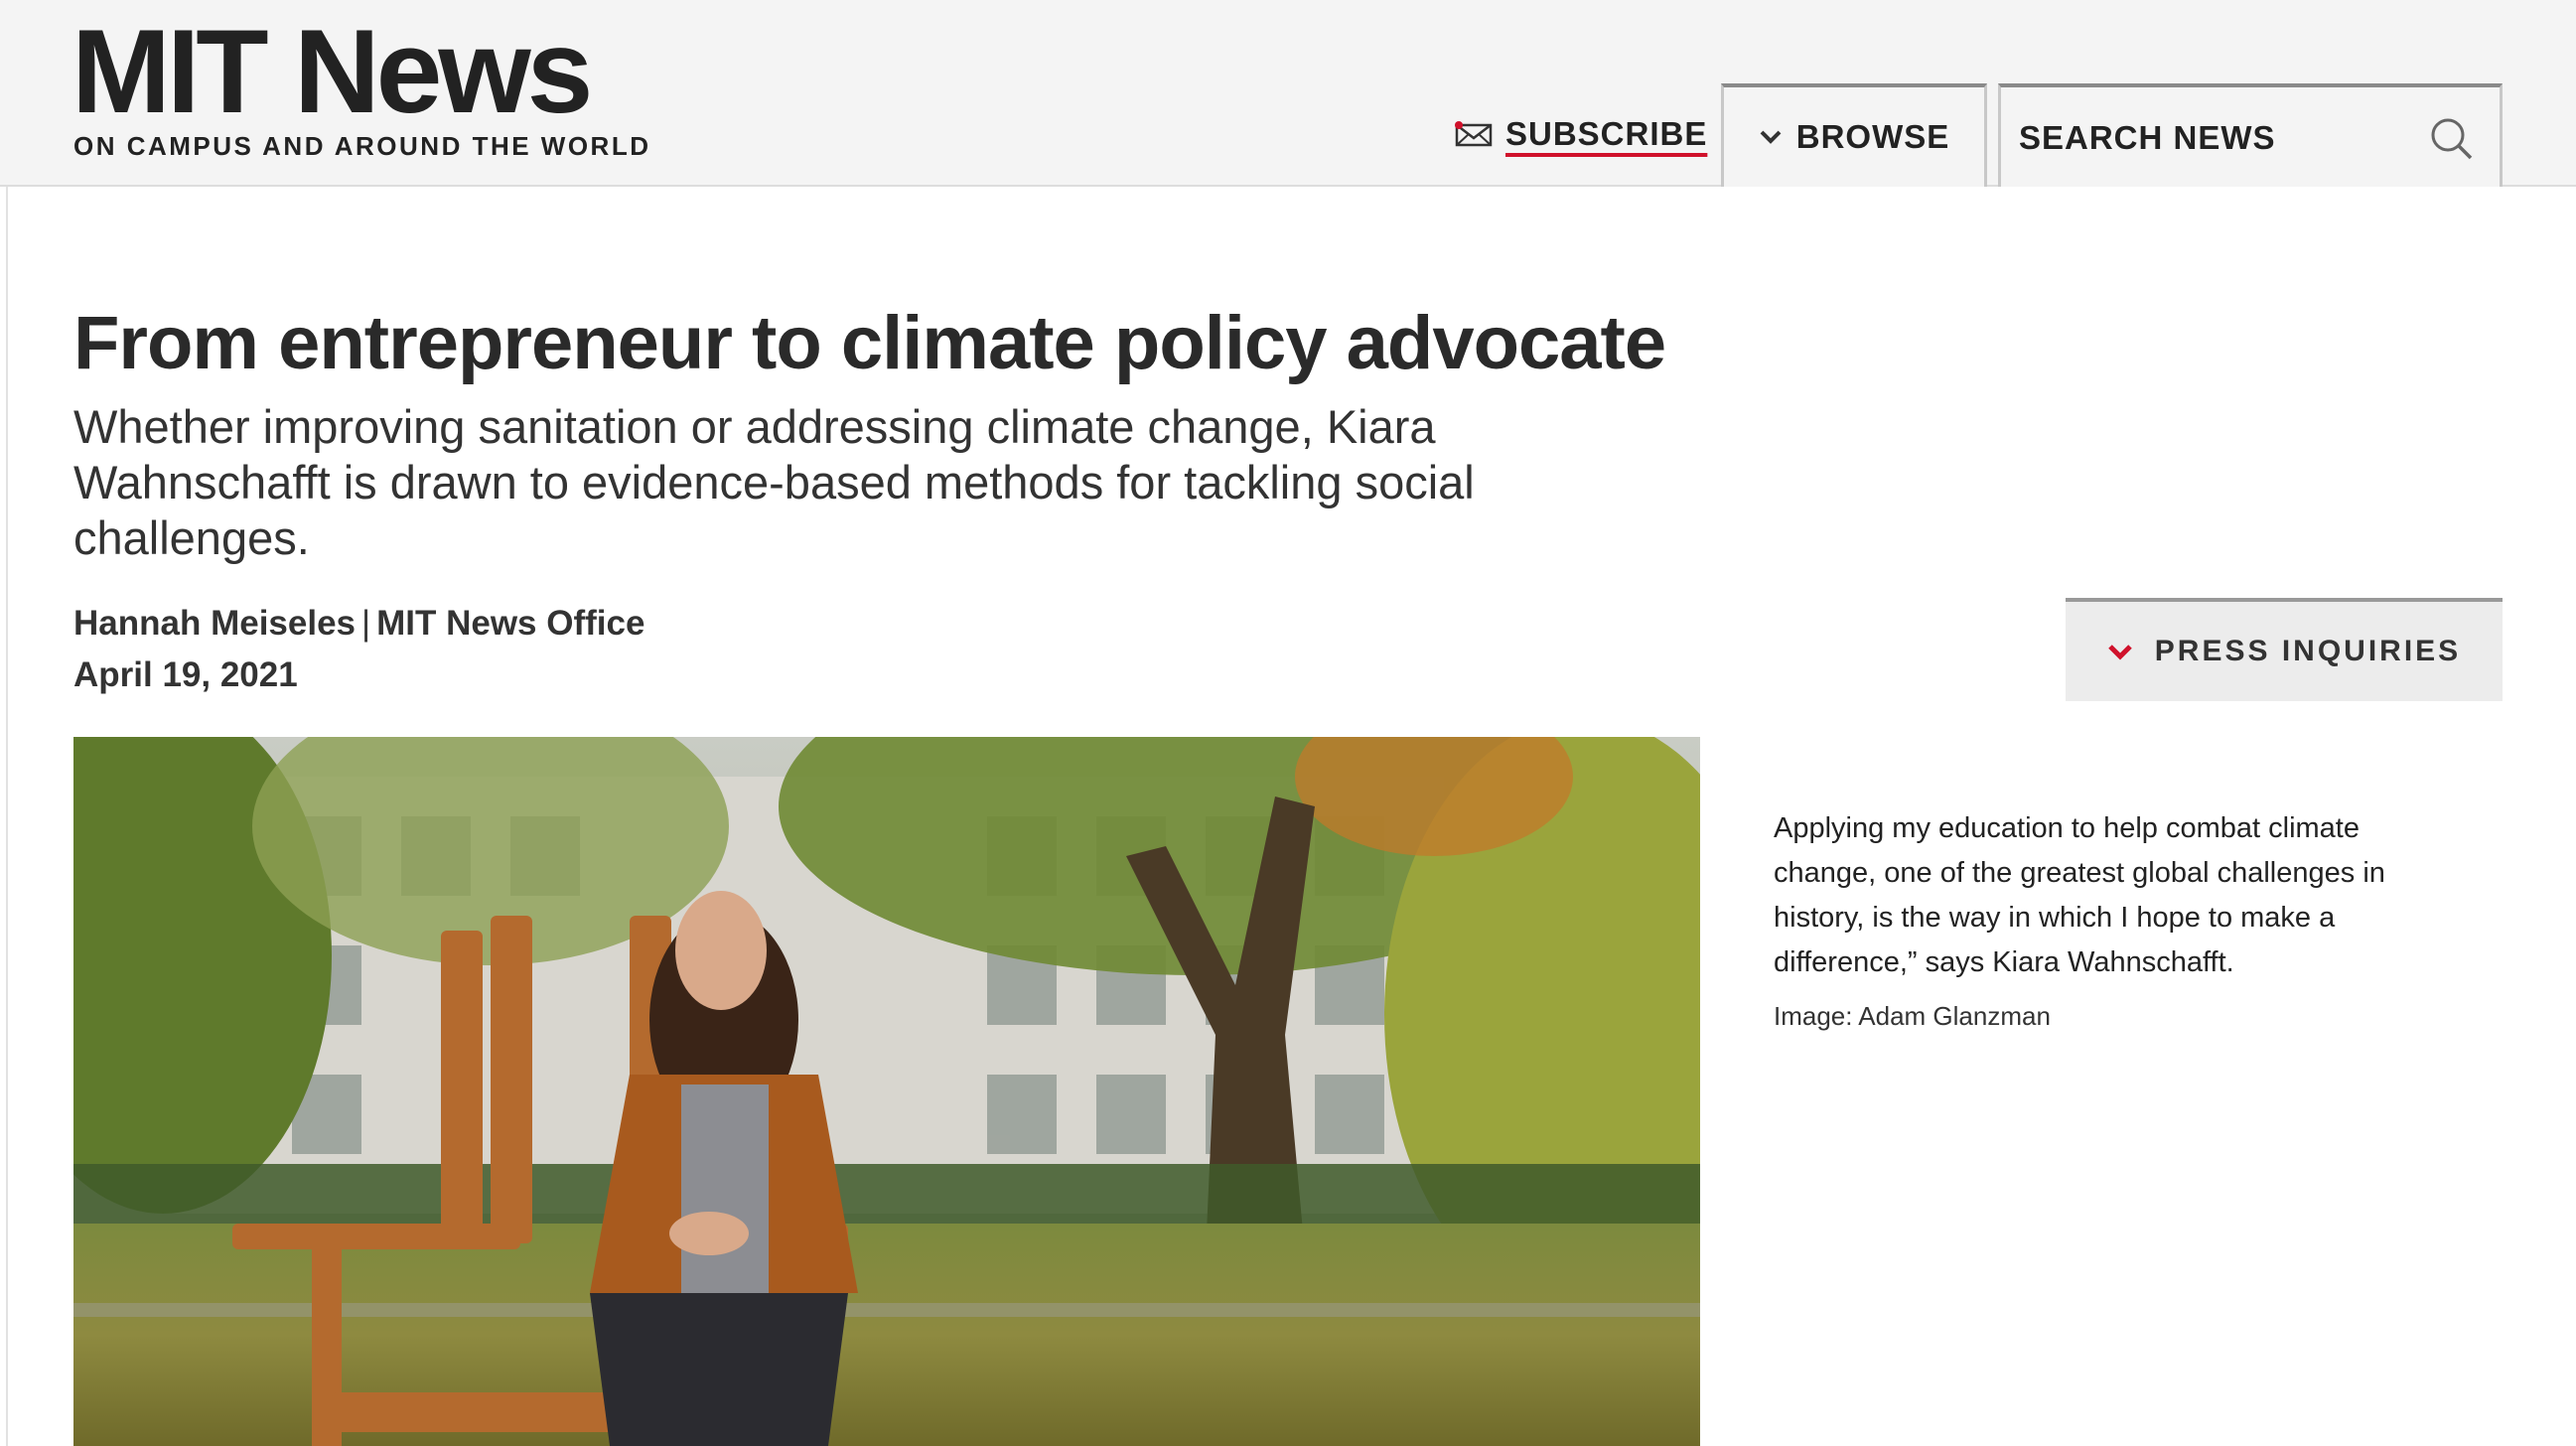 Image resolution: width=2576 pixels, height=1446 pixels. Describe the element at coordinates (2451, 138) in the screenshot. I see `search-icon` at that location.